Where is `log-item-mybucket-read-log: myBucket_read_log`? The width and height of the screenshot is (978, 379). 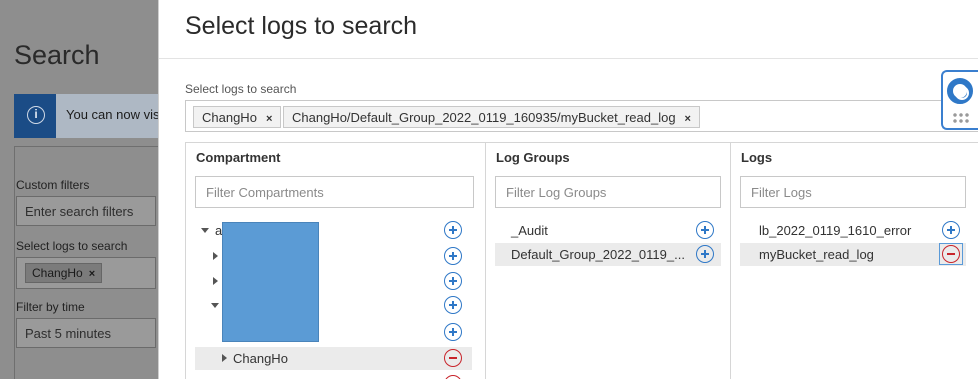 log-item-mybucket-read-log: myBucket_read_log is located at coordinates (853, 254).